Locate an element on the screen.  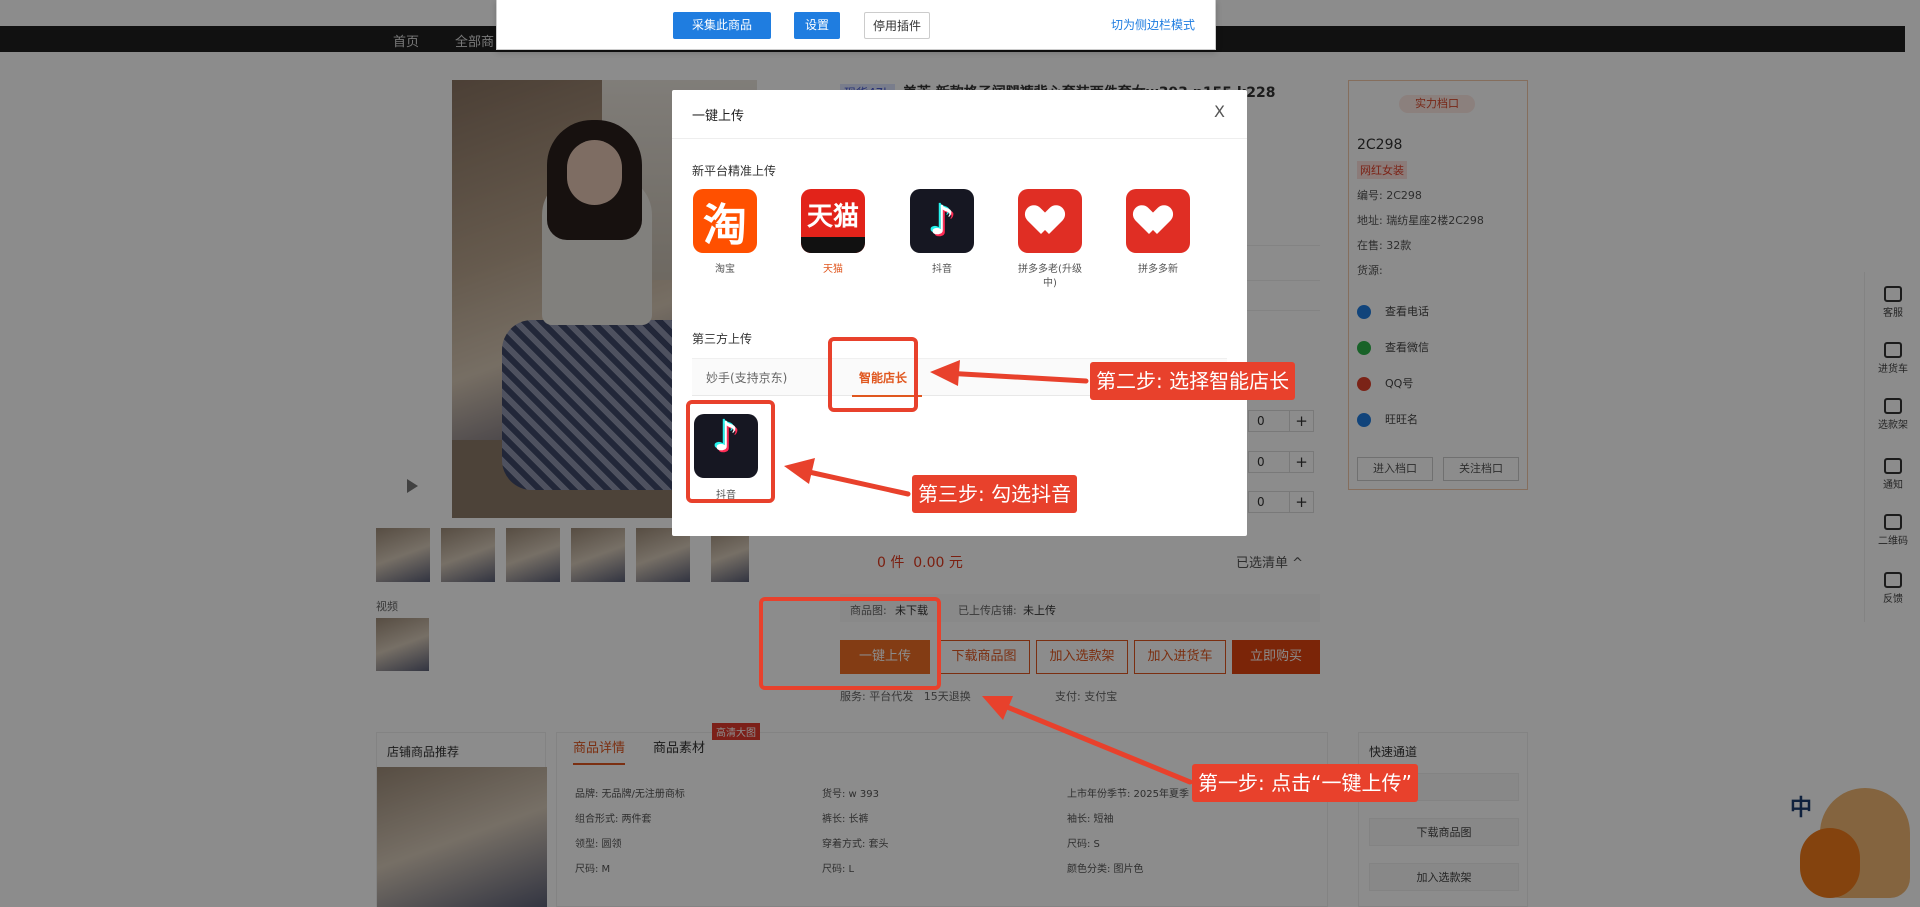
annotation-arrows is located at coordinates (988, 572).